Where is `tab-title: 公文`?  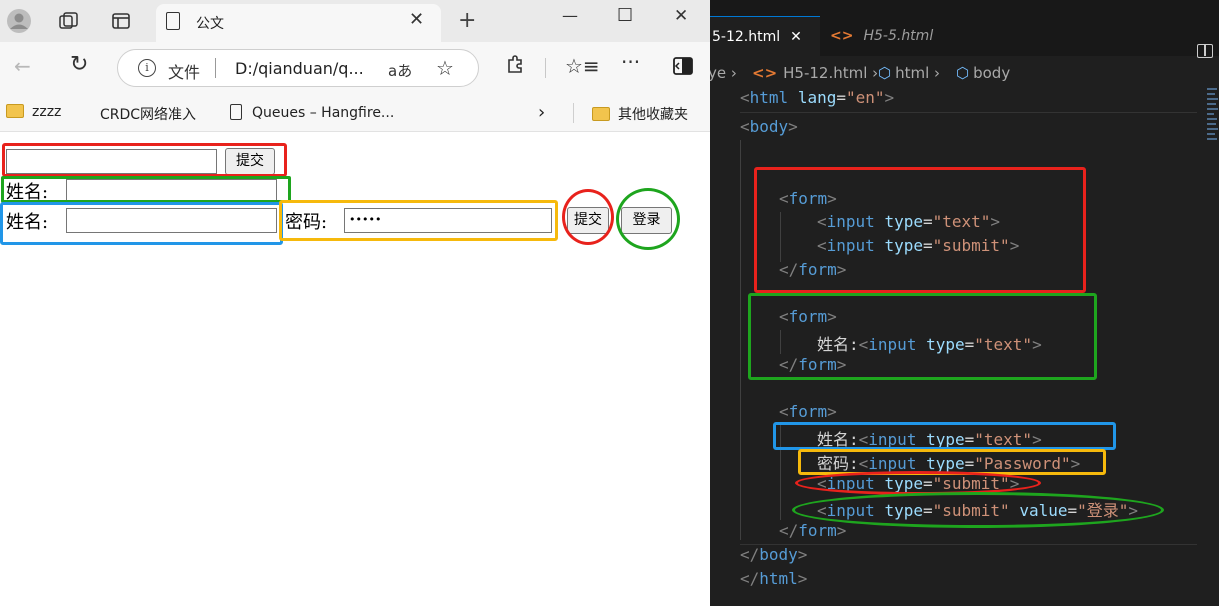 tab-title: 公文 is located at coordinates (210, 24).